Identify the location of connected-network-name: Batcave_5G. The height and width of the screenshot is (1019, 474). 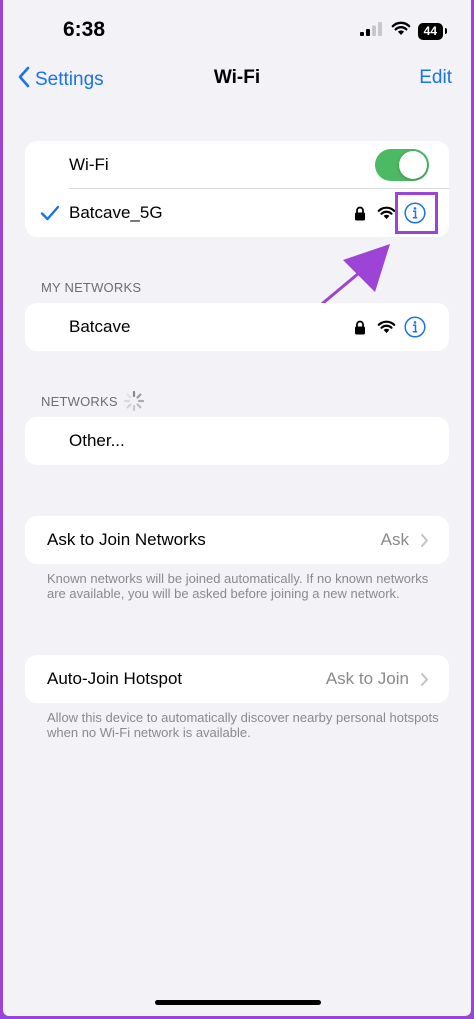
(116, 212).